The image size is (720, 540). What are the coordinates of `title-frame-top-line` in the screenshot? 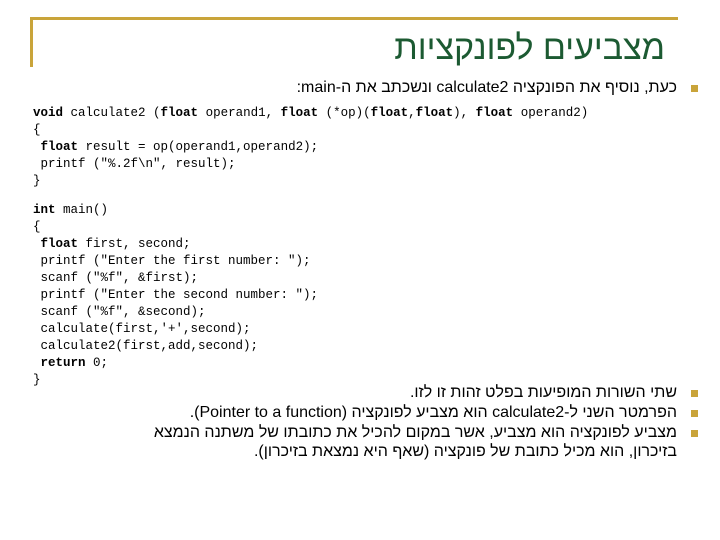 It's located at (354, 18).